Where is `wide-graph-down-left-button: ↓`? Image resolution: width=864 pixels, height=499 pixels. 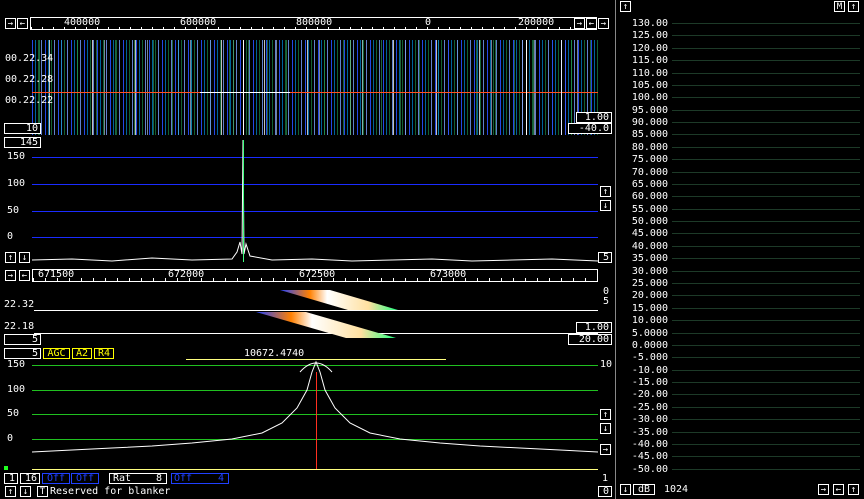
wide-graph-down-left-button: ↓ is located at coordinates (24, 257).